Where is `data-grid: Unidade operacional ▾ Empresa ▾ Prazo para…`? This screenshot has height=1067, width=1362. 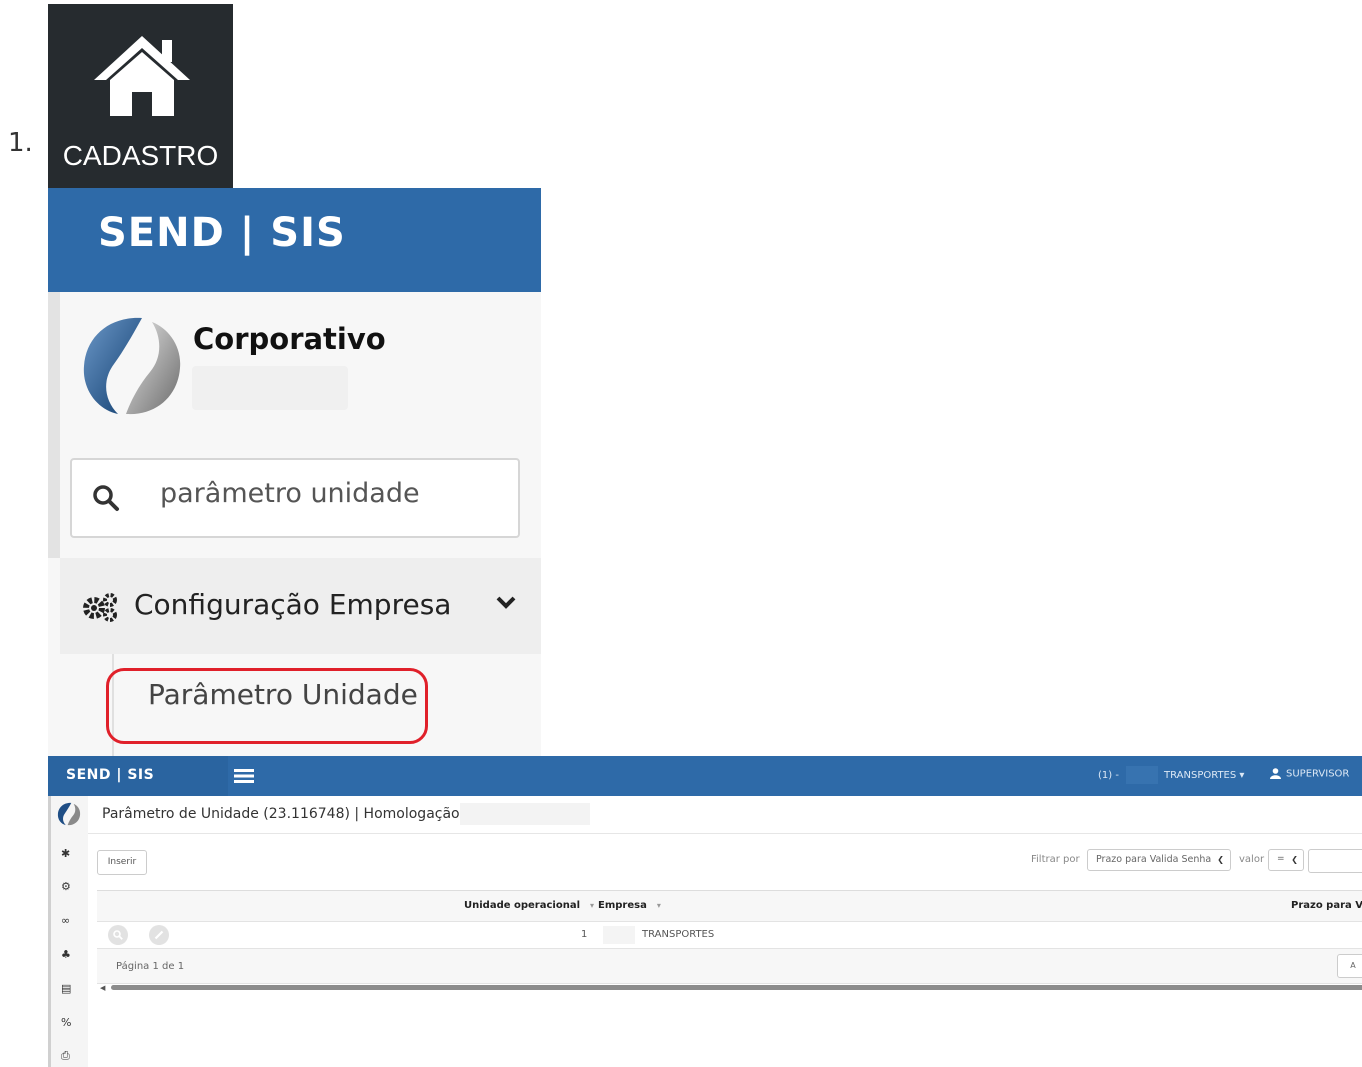 data-grid: Unidade operacional ▾ Empresa ▾ Prazo para… is located at coordinates (729, 938).